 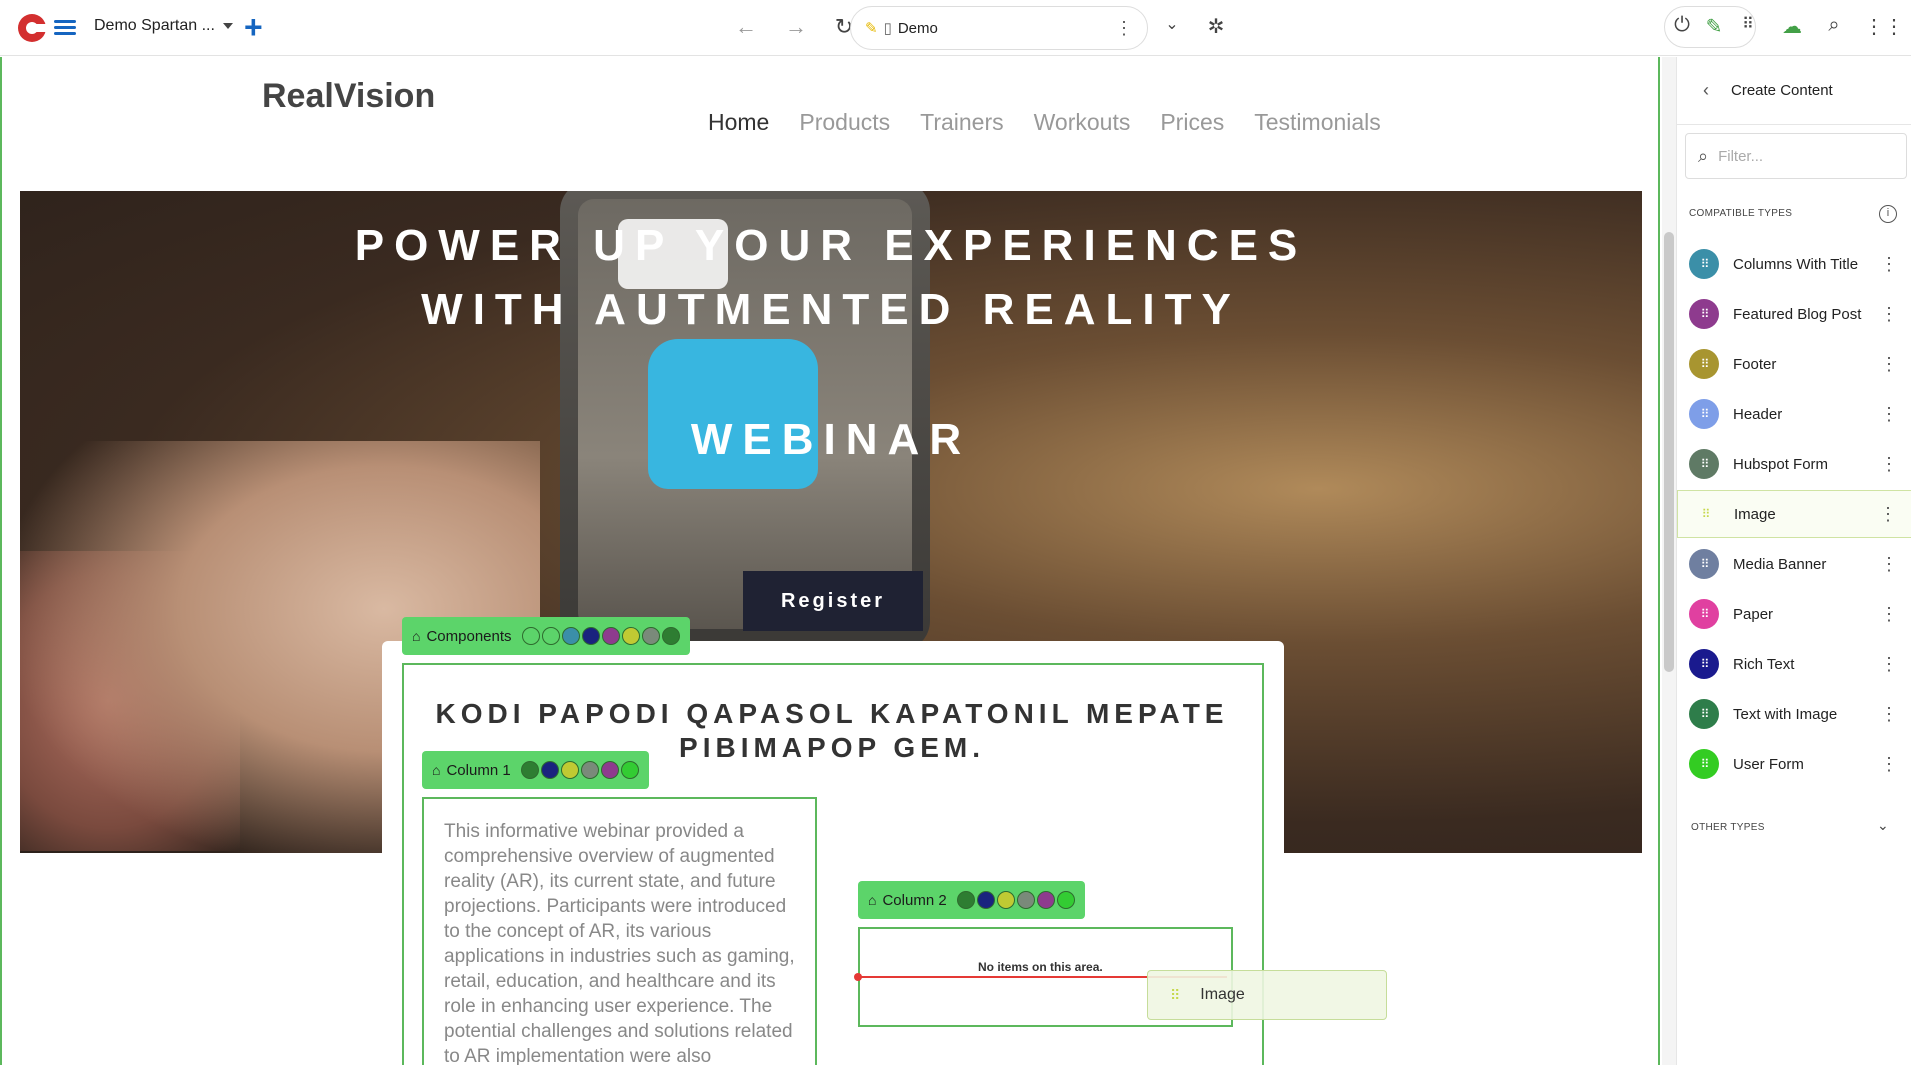 I want to click on dragging-image-item: ⠿ Image, so click(x=1267, y=995).